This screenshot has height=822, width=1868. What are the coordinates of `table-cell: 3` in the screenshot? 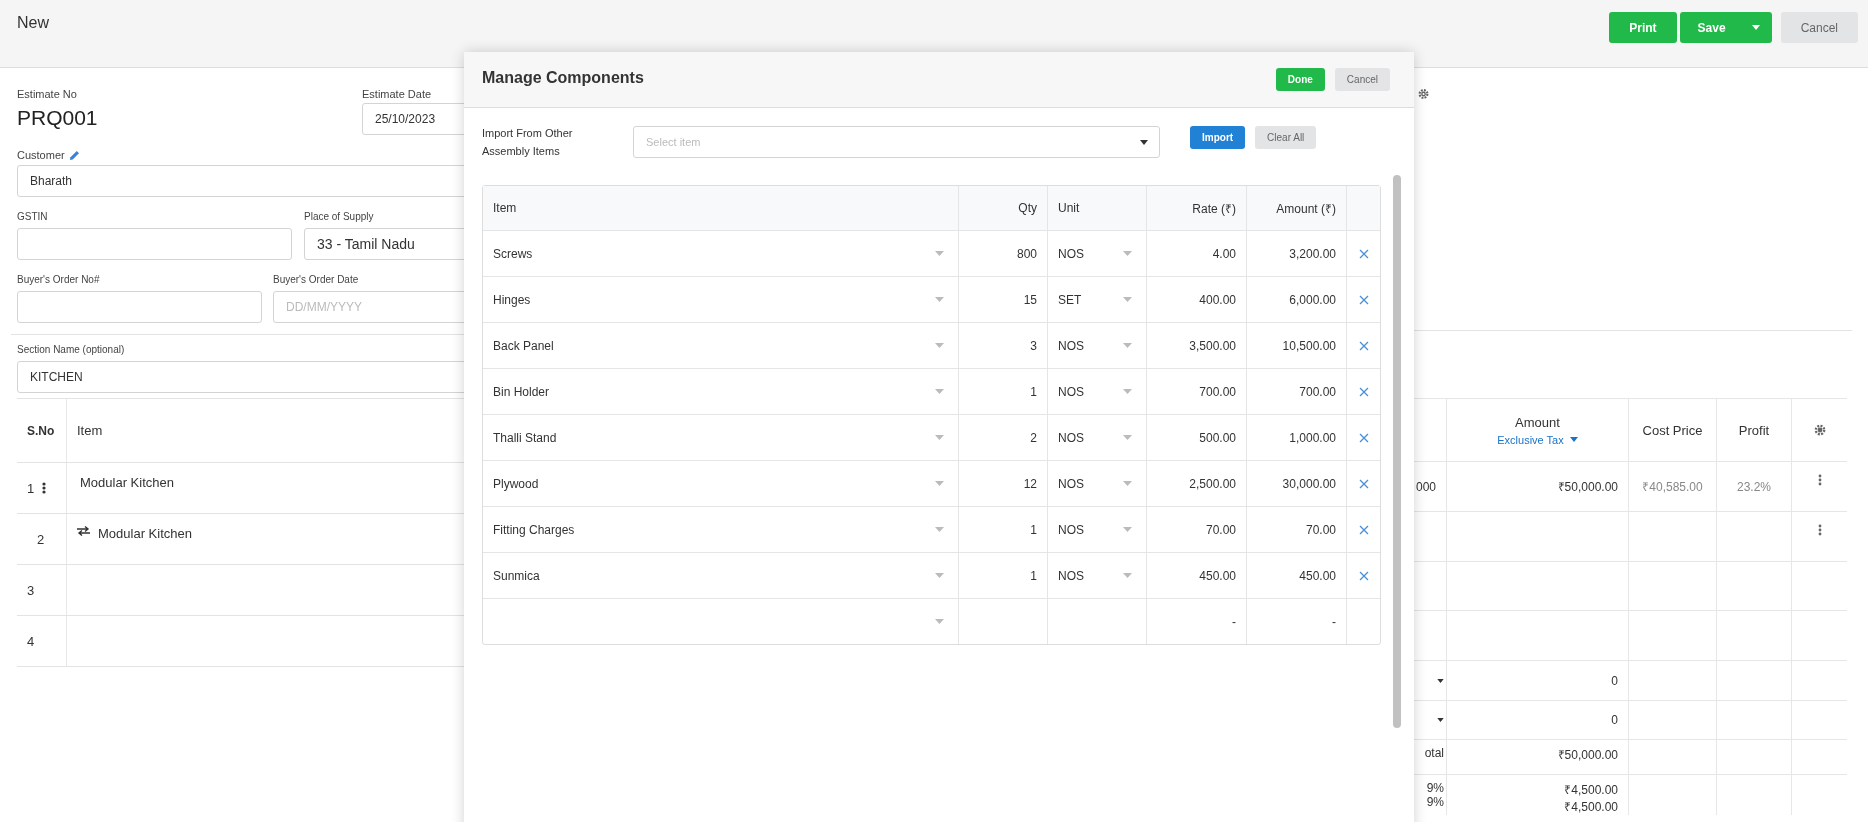 It's located at (1033, 345).